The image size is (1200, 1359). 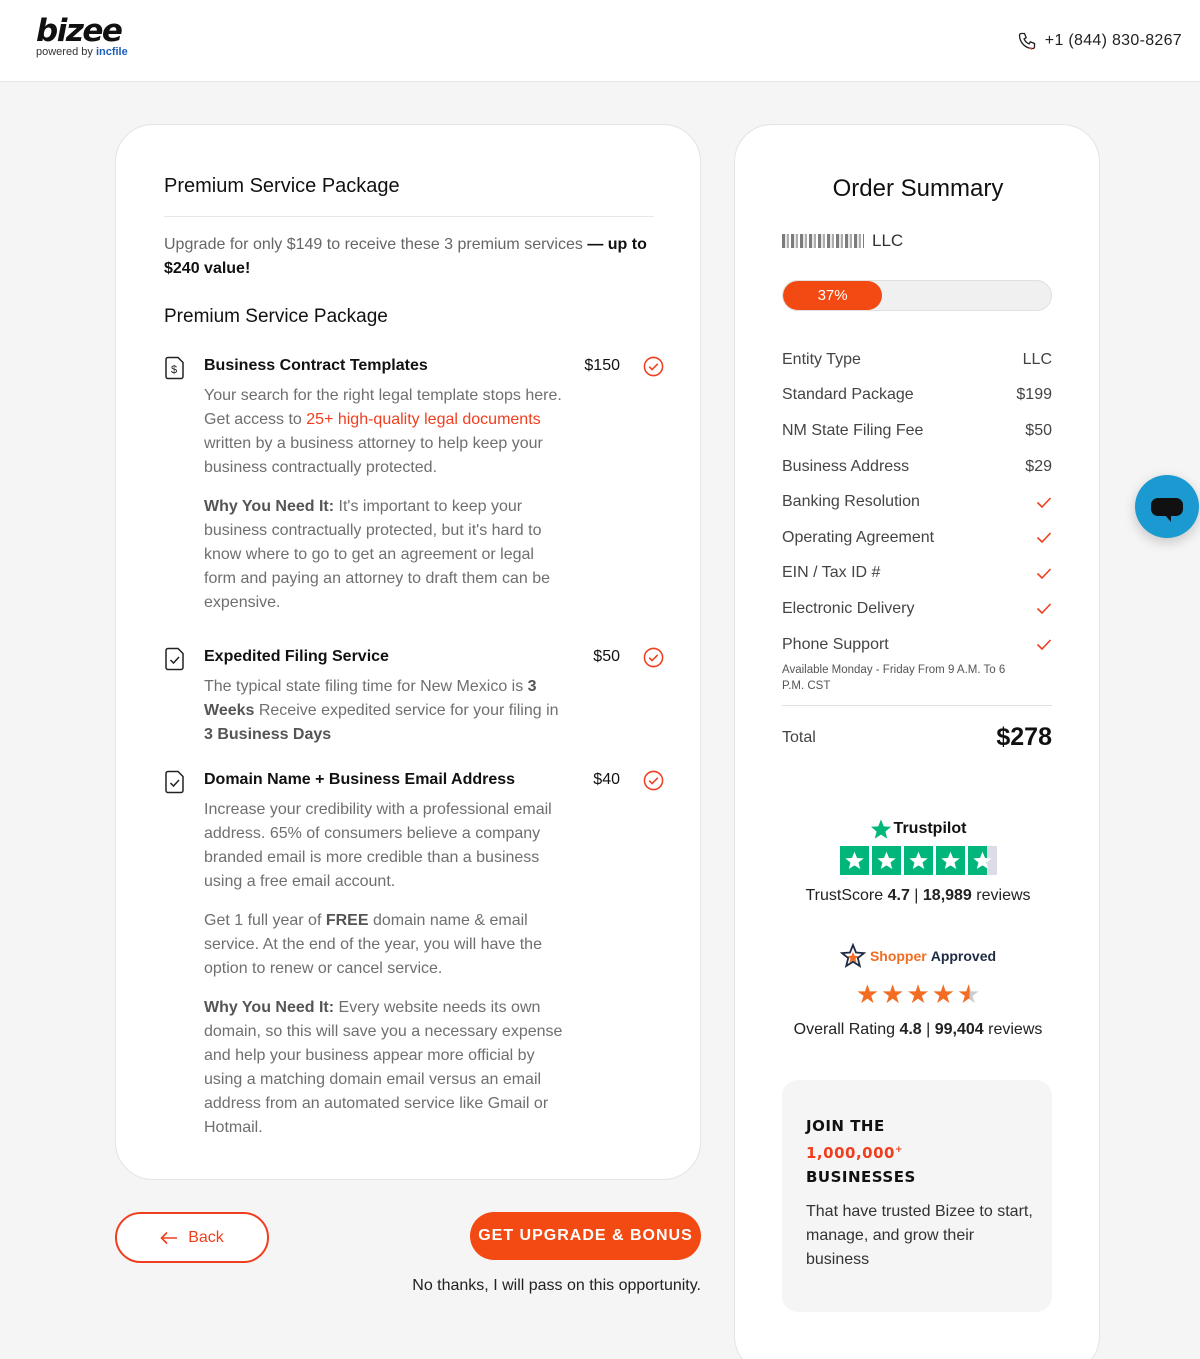 I want to click on trustscore-text: TrustScore 4.7 | 18,989 reviews, so click(x=918, y=895).